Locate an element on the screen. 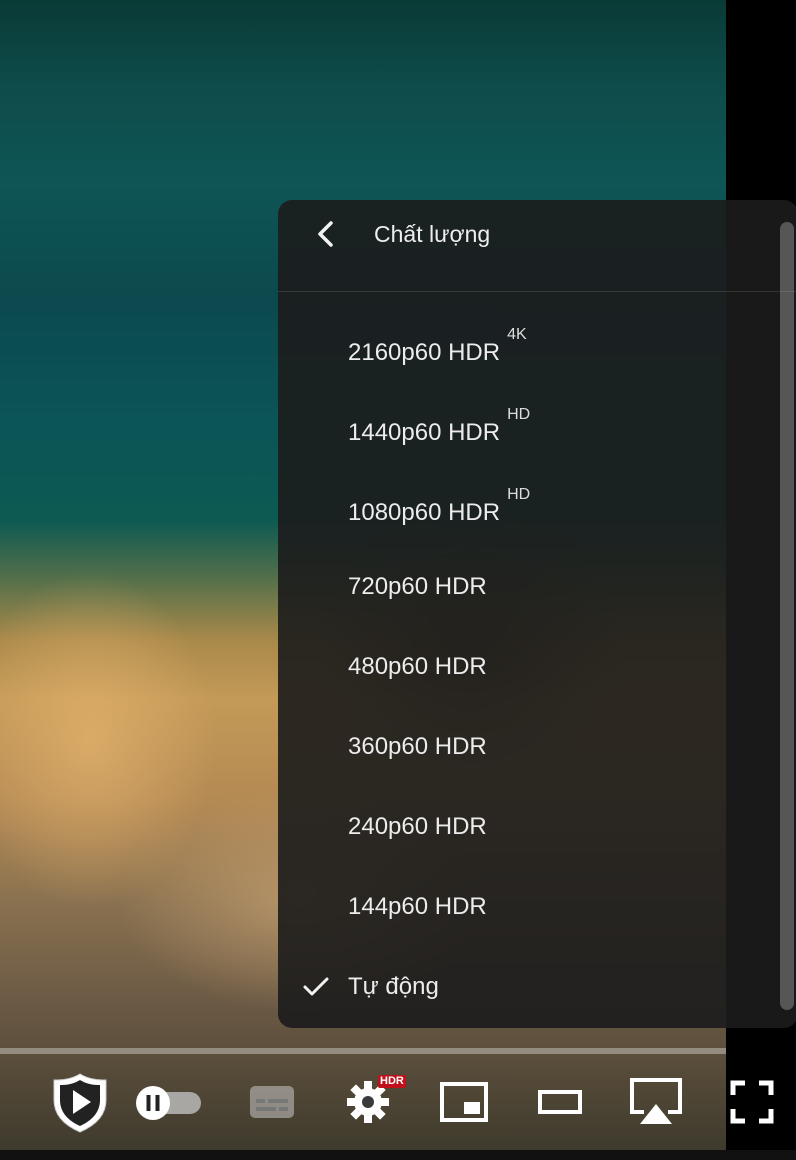  miniplayer-button is located at coordinates (464, 1102).